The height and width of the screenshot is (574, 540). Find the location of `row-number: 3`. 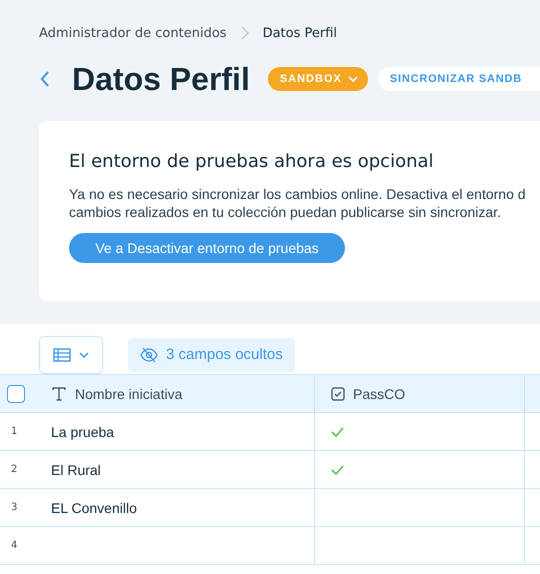

row-number: 3 is located at coordinates (14, 507).